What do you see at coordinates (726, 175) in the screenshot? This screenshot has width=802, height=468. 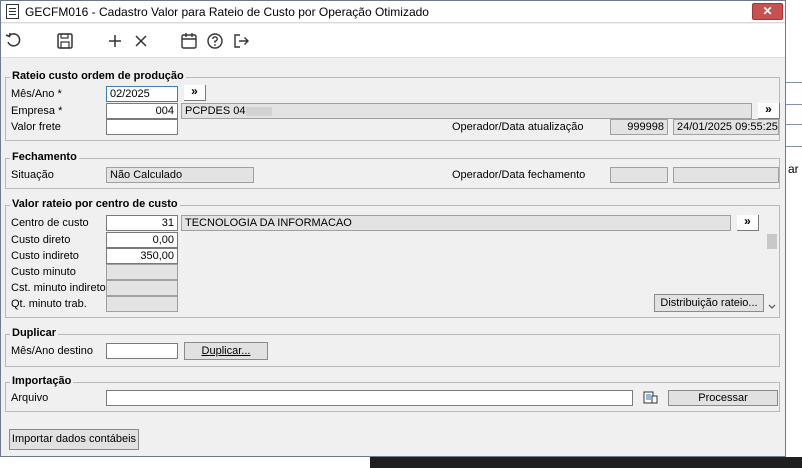 I see `data-fechamento-field` at bounding box center [726, 175].